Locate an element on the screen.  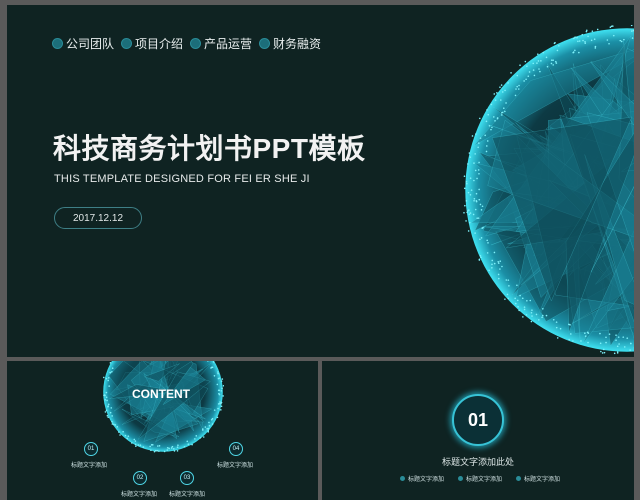
tech-sphere-image is located at coordinates (163, 407).